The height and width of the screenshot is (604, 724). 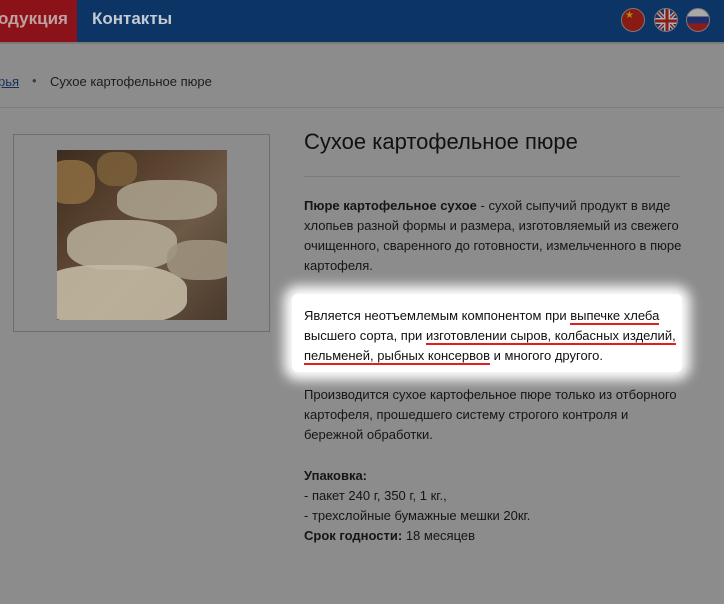 What do you see at coordinates (353, 535) in the screenshot?
I see `shelf-life-label: Срок годности:` at bounding box center [353, 535].